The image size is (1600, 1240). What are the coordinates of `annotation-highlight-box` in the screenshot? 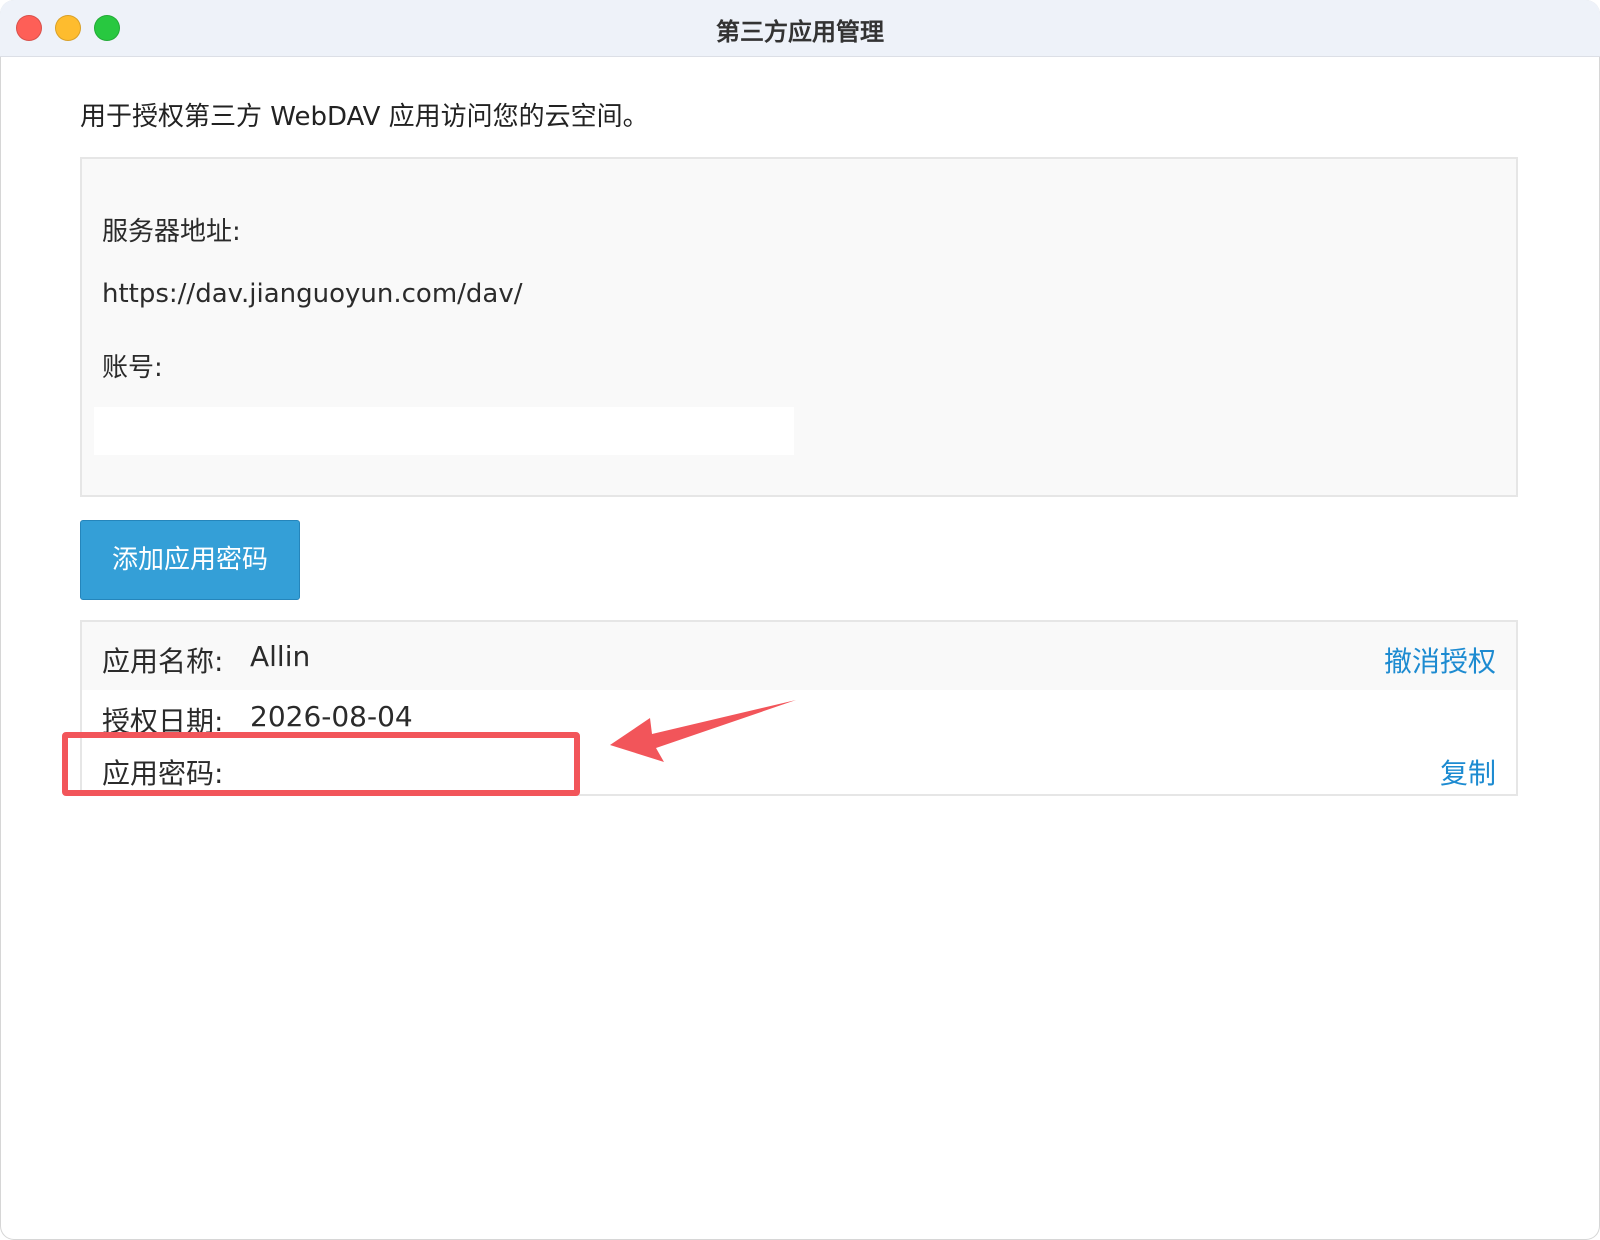 It's located at (321, 764).